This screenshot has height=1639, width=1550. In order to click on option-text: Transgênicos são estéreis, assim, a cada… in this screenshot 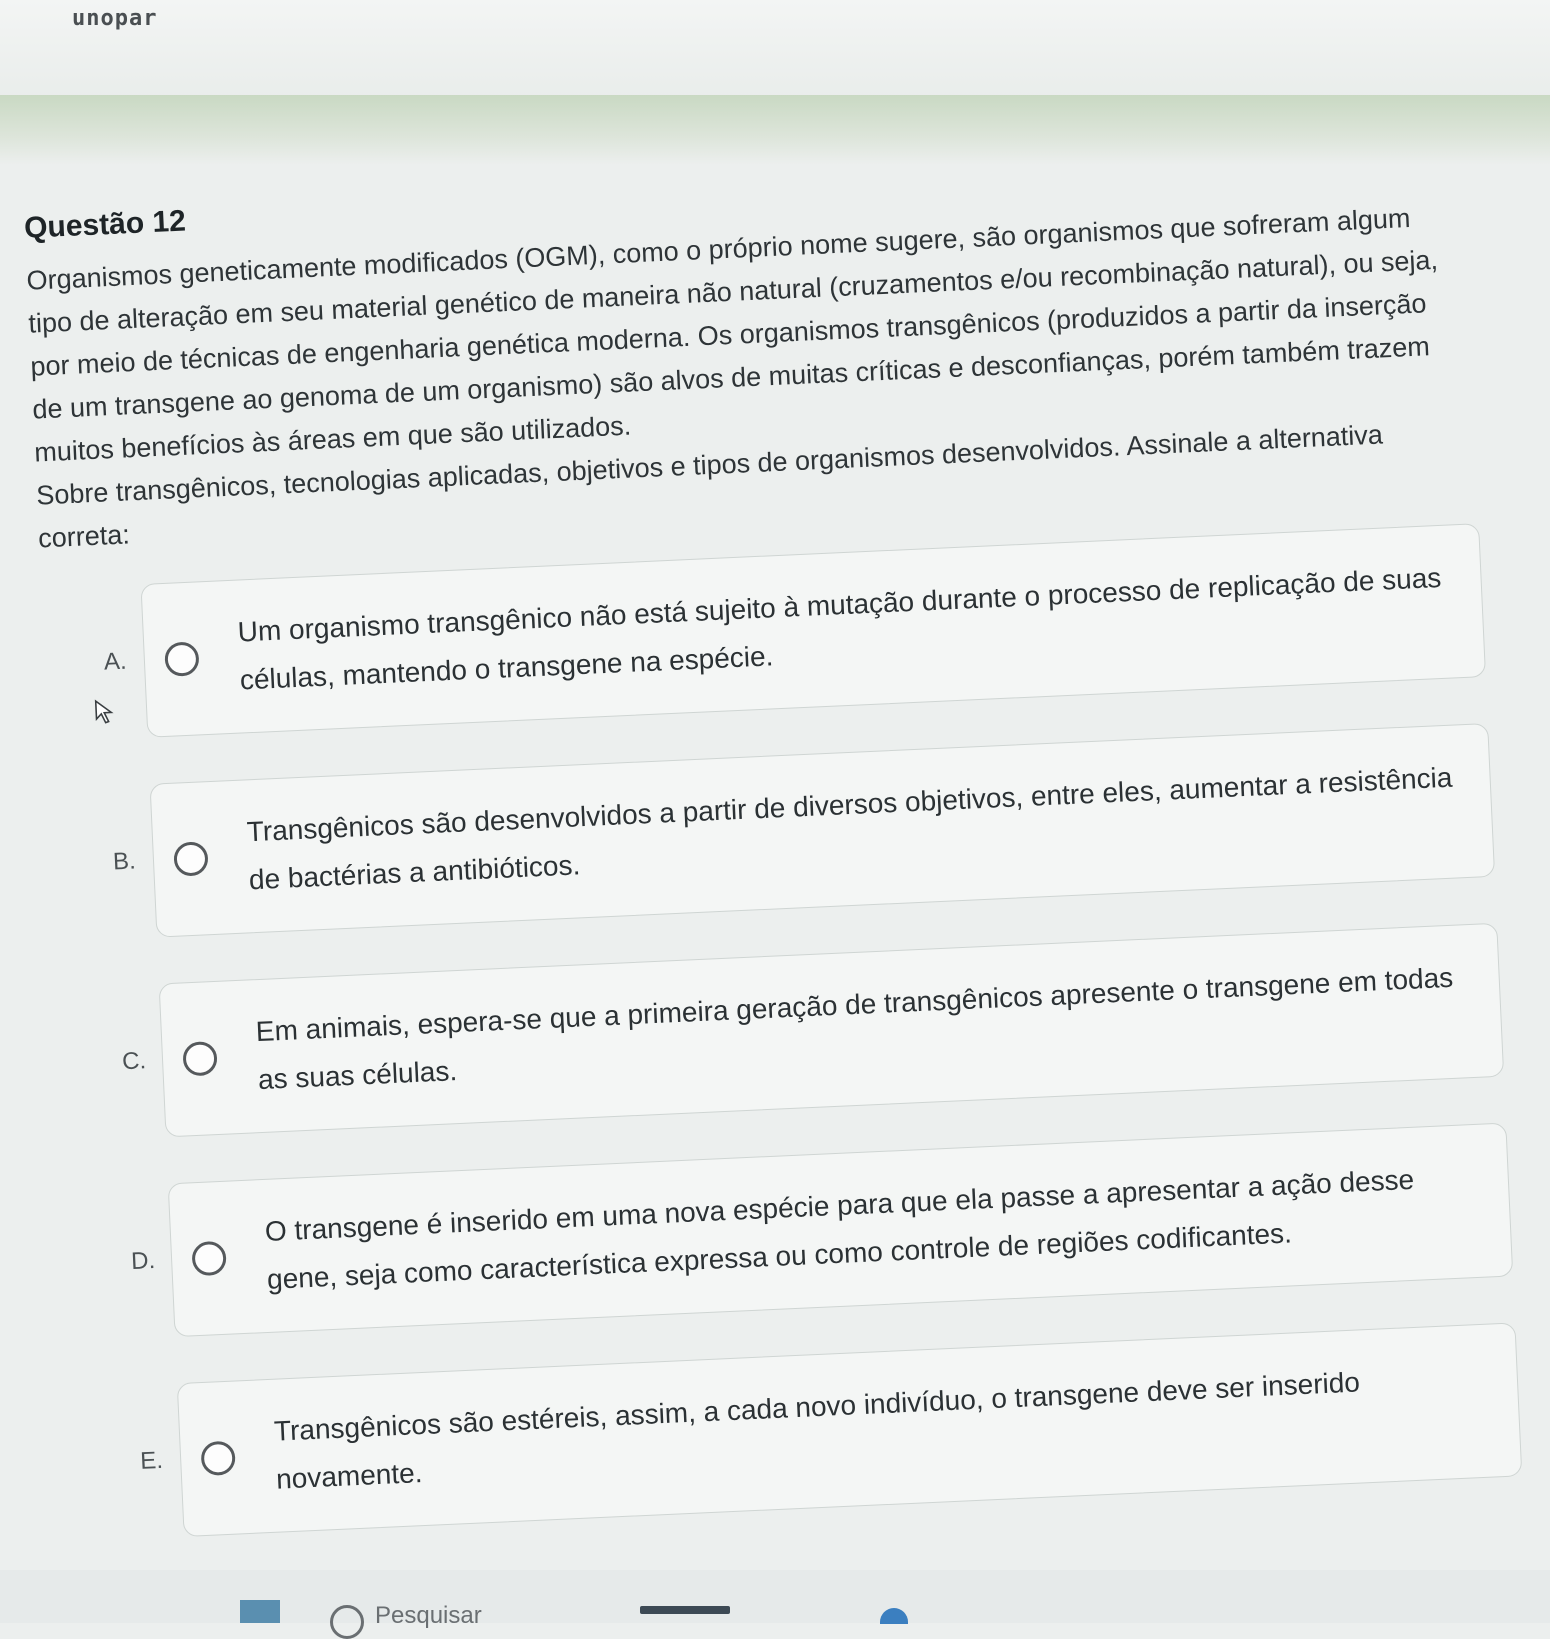, I will do `click(817, 1430)`.